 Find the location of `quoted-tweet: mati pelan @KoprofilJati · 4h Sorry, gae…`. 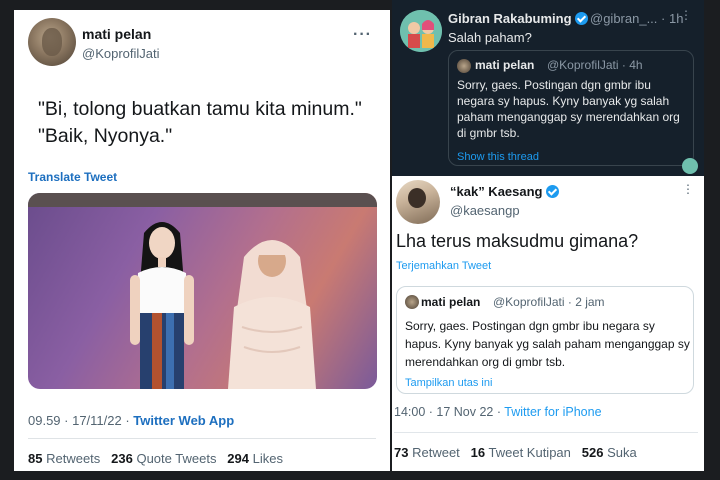

quoted-tweet: mati pelan @KoprofilJati · 4h Sorry, gae… is located at coordinates (571, 108).